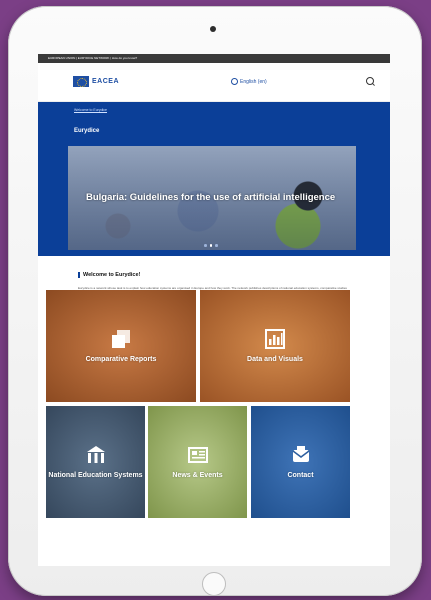 The image size is (431, 600). Describe the element at coordinates (214, 584) in the screenshot. I see `home-button` at that location.